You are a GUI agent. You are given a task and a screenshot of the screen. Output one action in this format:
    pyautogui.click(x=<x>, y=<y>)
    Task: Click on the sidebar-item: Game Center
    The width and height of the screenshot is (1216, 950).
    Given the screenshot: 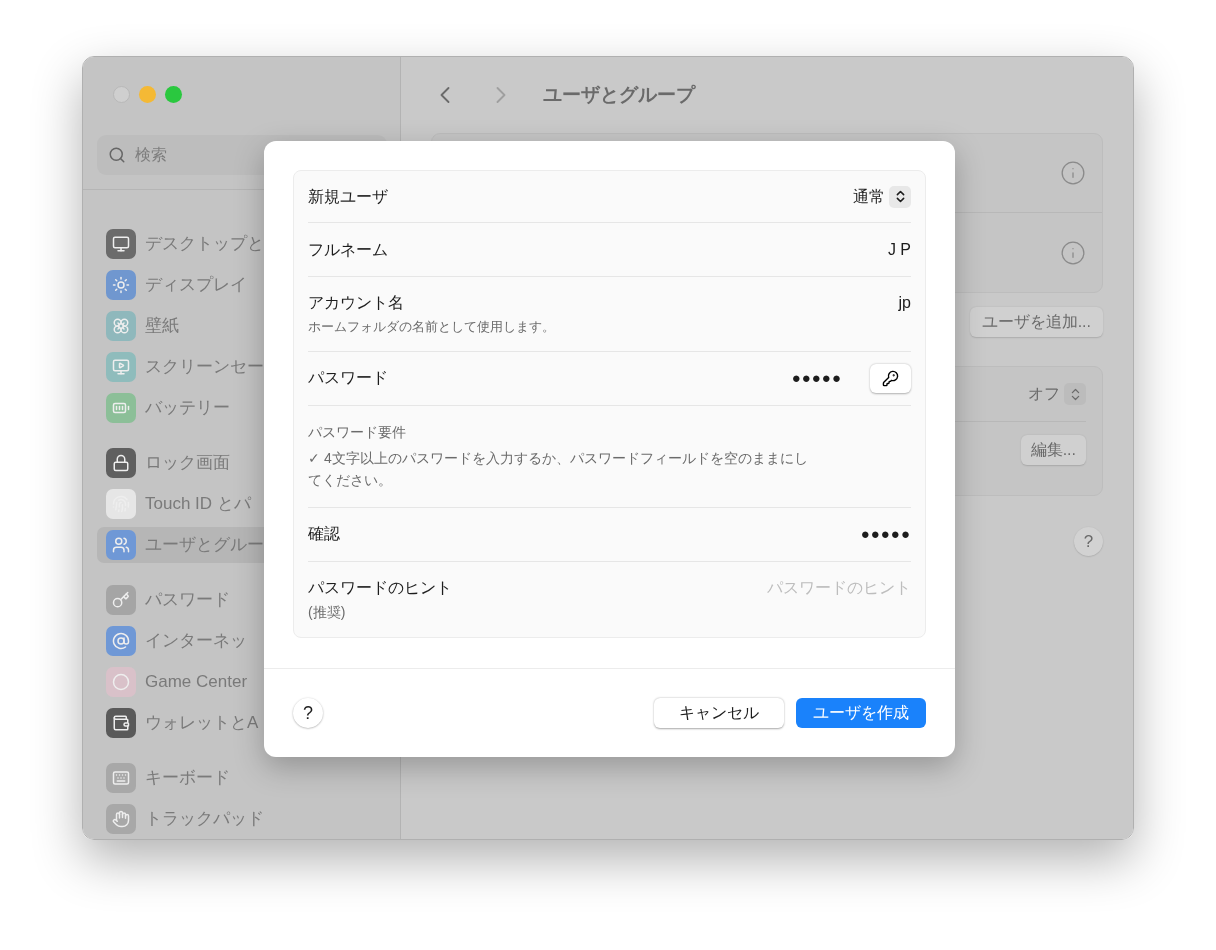 What is the action you would take?
    pyautogui.click(x=241, y=682)
    